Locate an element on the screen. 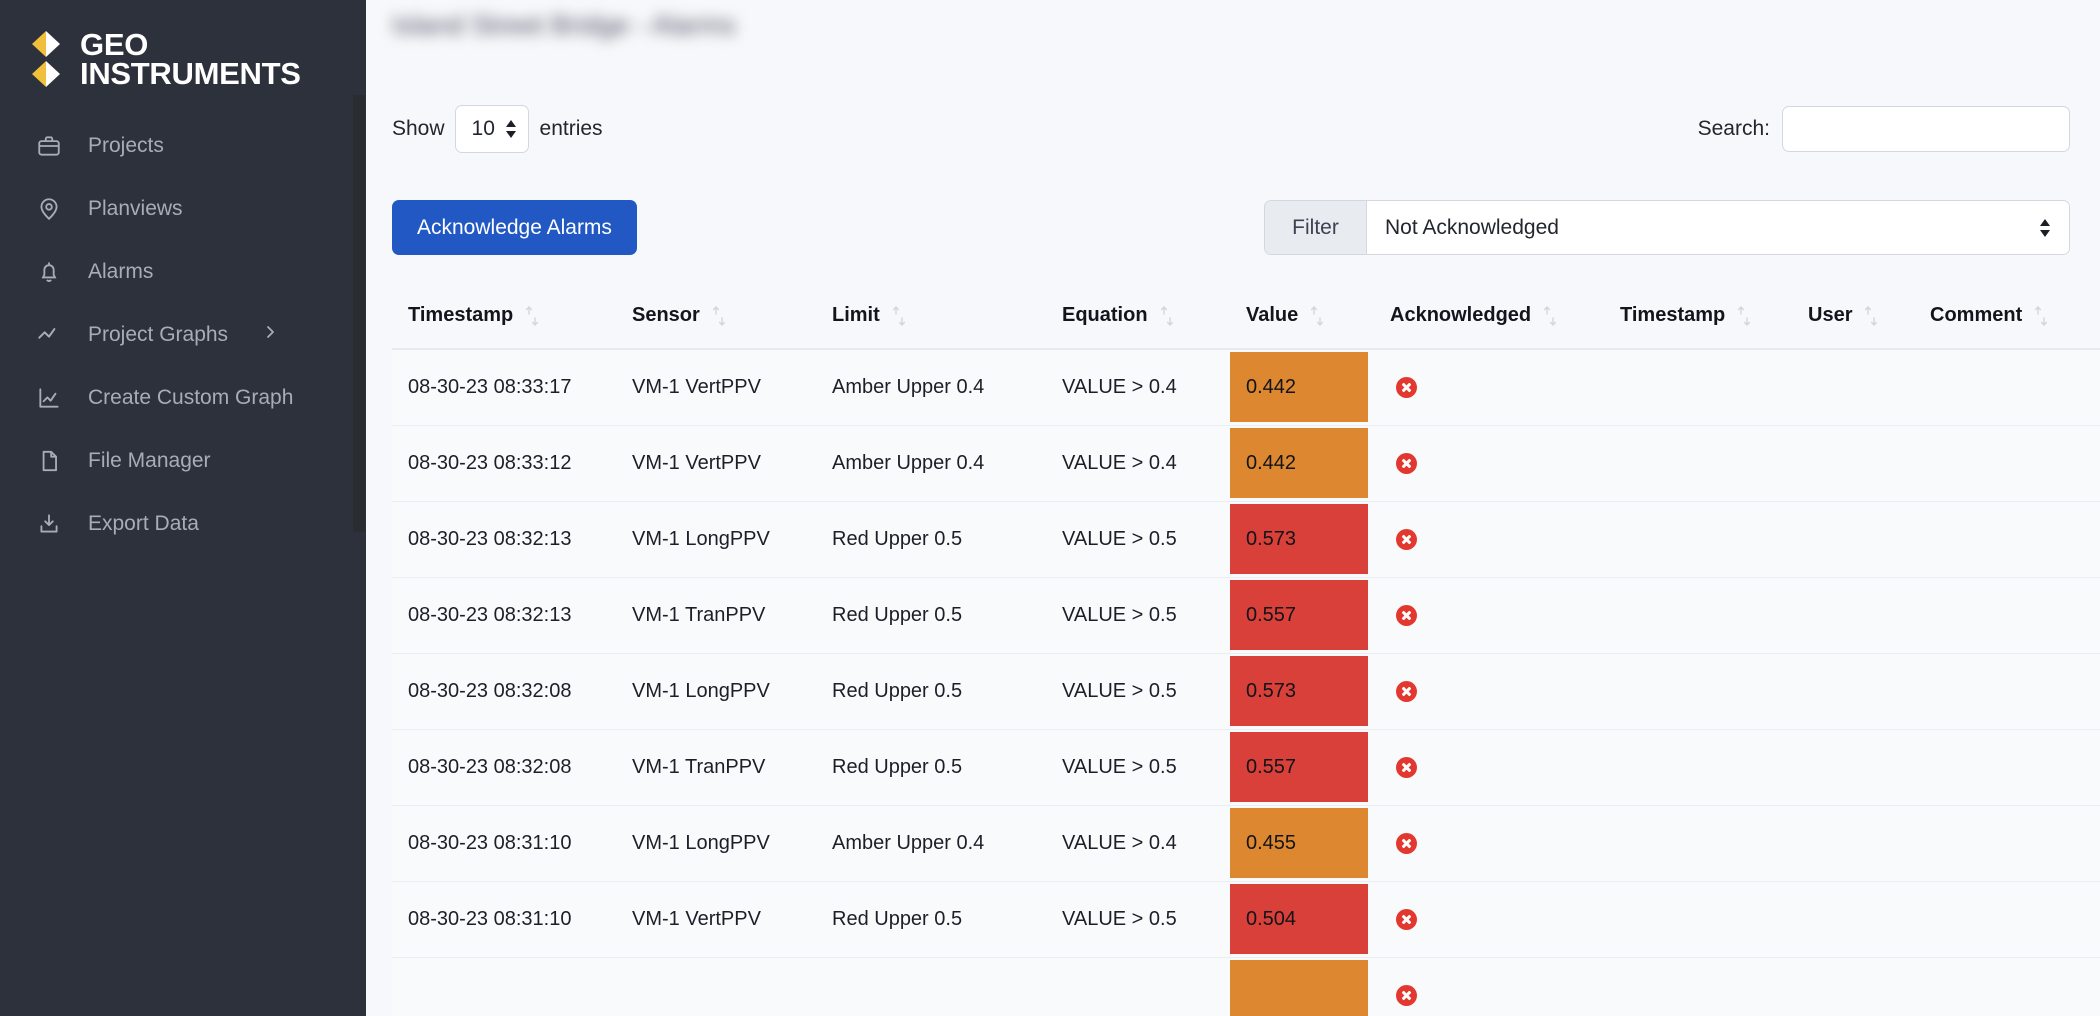 This screenshot has height=1016, width=2100. cell-sensor: VM-1 LongPPV is located at coordinates (716, 843).